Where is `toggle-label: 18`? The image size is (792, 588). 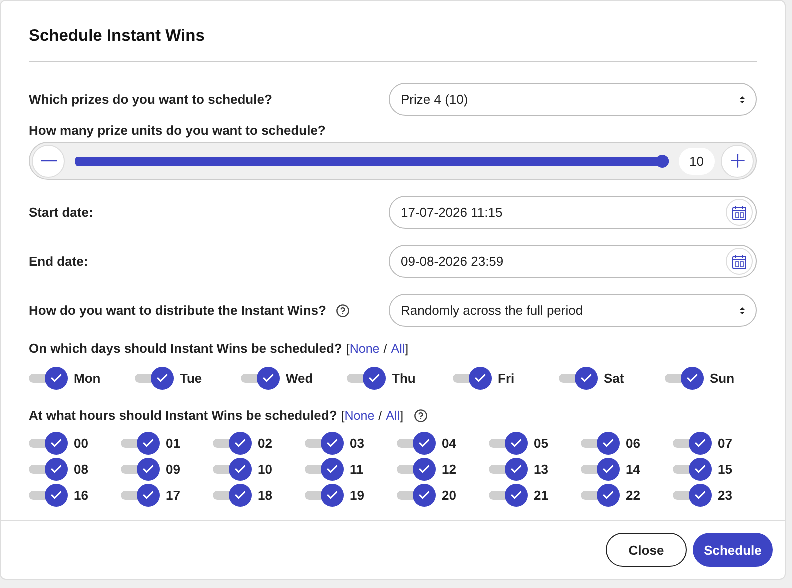
toggle-label: 18 is located at coordinates (265, 495).